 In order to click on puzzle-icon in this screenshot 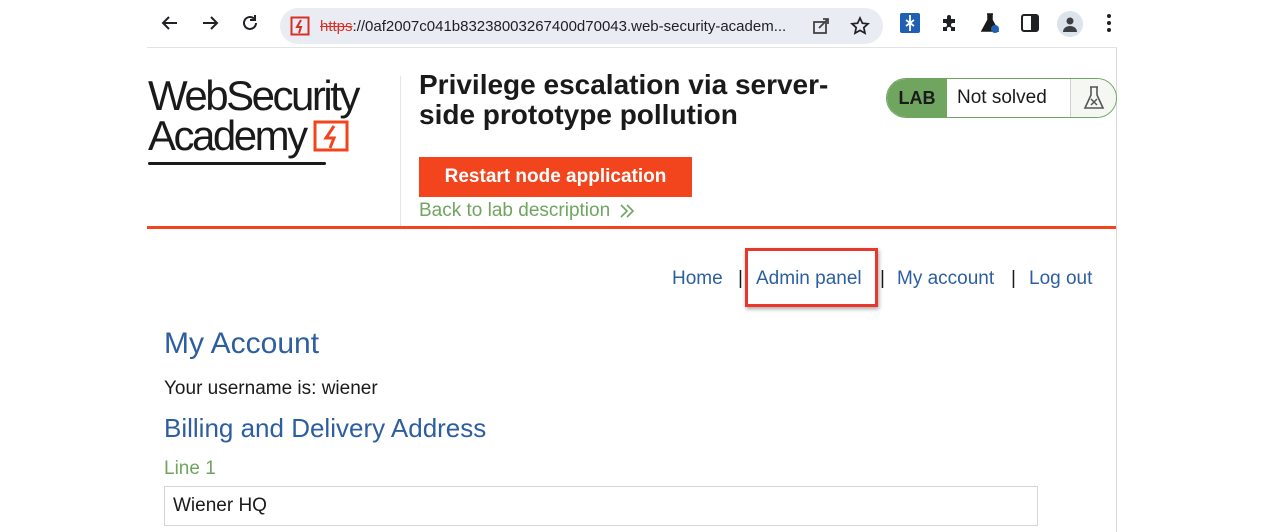, I will do `click(950, 23)`.